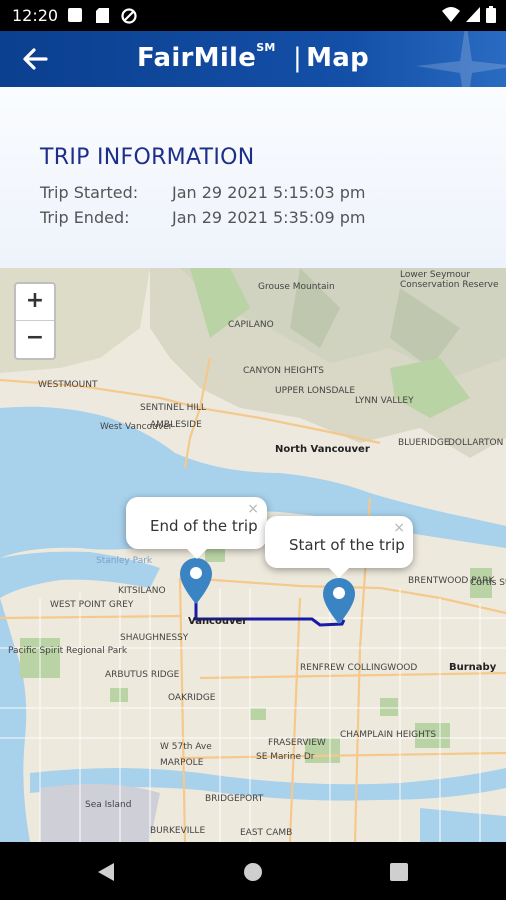 This screenshot has height=900, width=506. Describe the element at coordinates (176, 425) in the screenshot. I see `map-label: AMBLESIDE` at that location.